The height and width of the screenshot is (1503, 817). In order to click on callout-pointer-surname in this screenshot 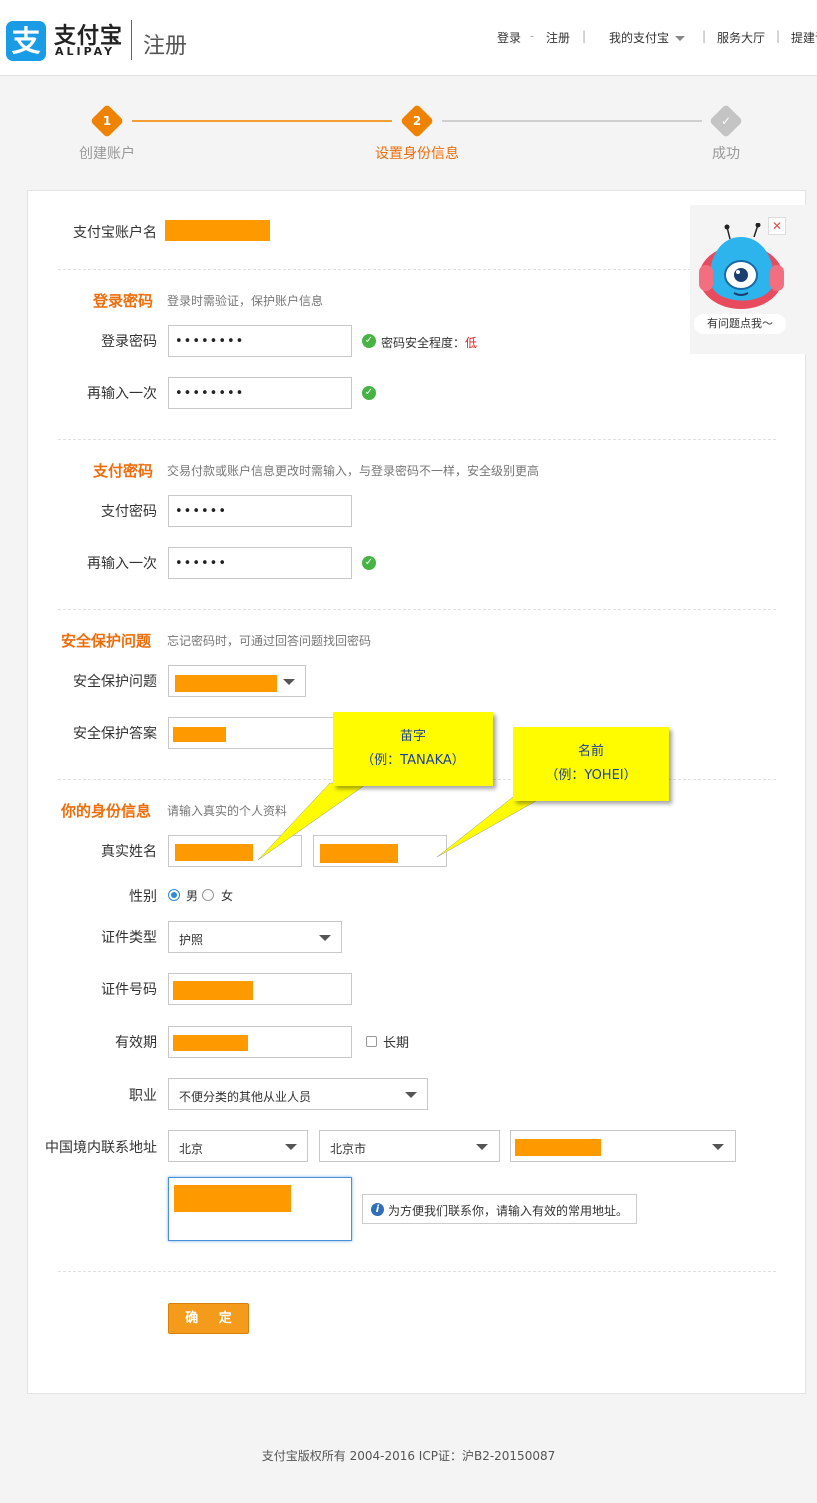, I will do `click(313, 821)`.